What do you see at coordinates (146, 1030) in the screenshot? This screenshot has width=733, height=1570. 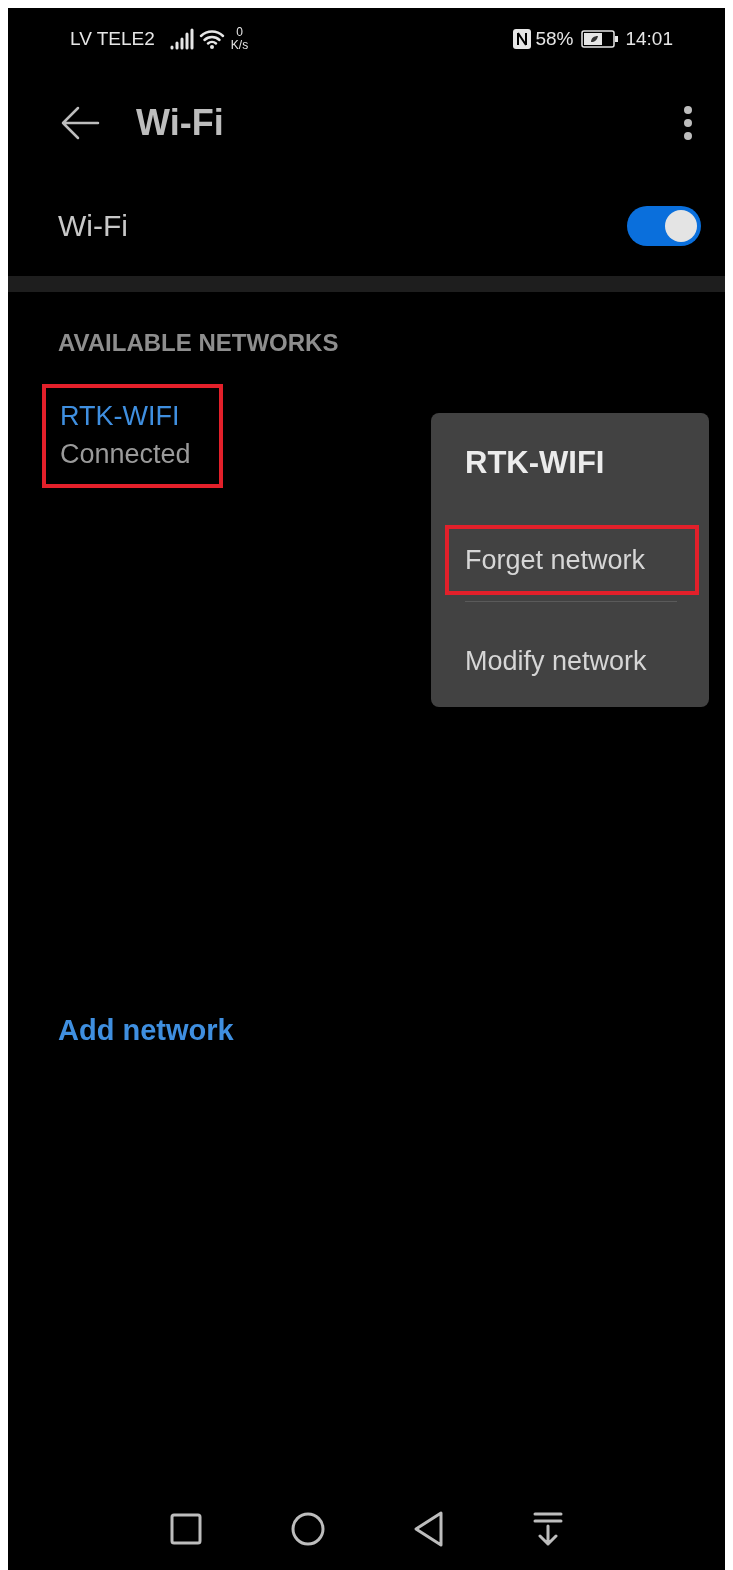 I see `add-network-link: Add network` at bounding box center [146, 1030].